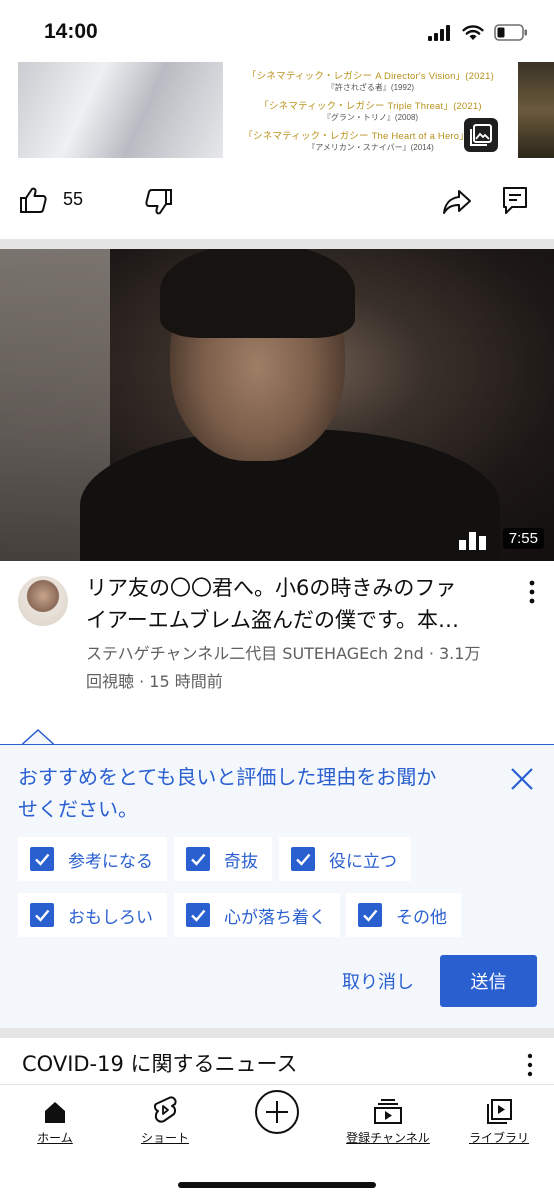  Describe the element at coordinates (498, 1138) in the screenshot. I see `nav-item-label: ライブラリ` at that location.